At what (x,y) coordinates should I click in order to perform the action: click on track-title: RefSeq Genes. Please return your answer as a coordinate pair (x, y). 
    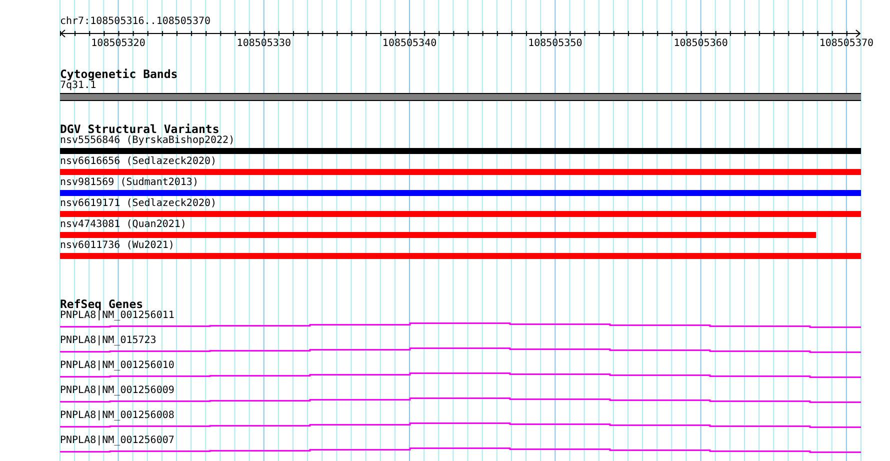
    Looking at the image, I should click on (102, 304).